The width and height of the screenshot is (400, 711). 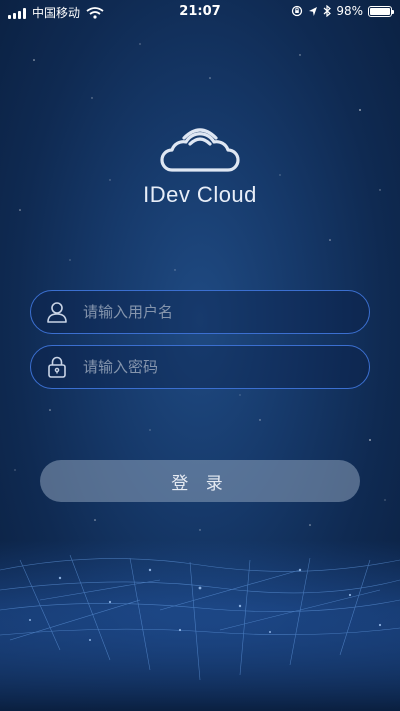 What do you see at coordinates (313, 11) in the screenshot?
I see `location-icon` at bounding box center [313, 11].